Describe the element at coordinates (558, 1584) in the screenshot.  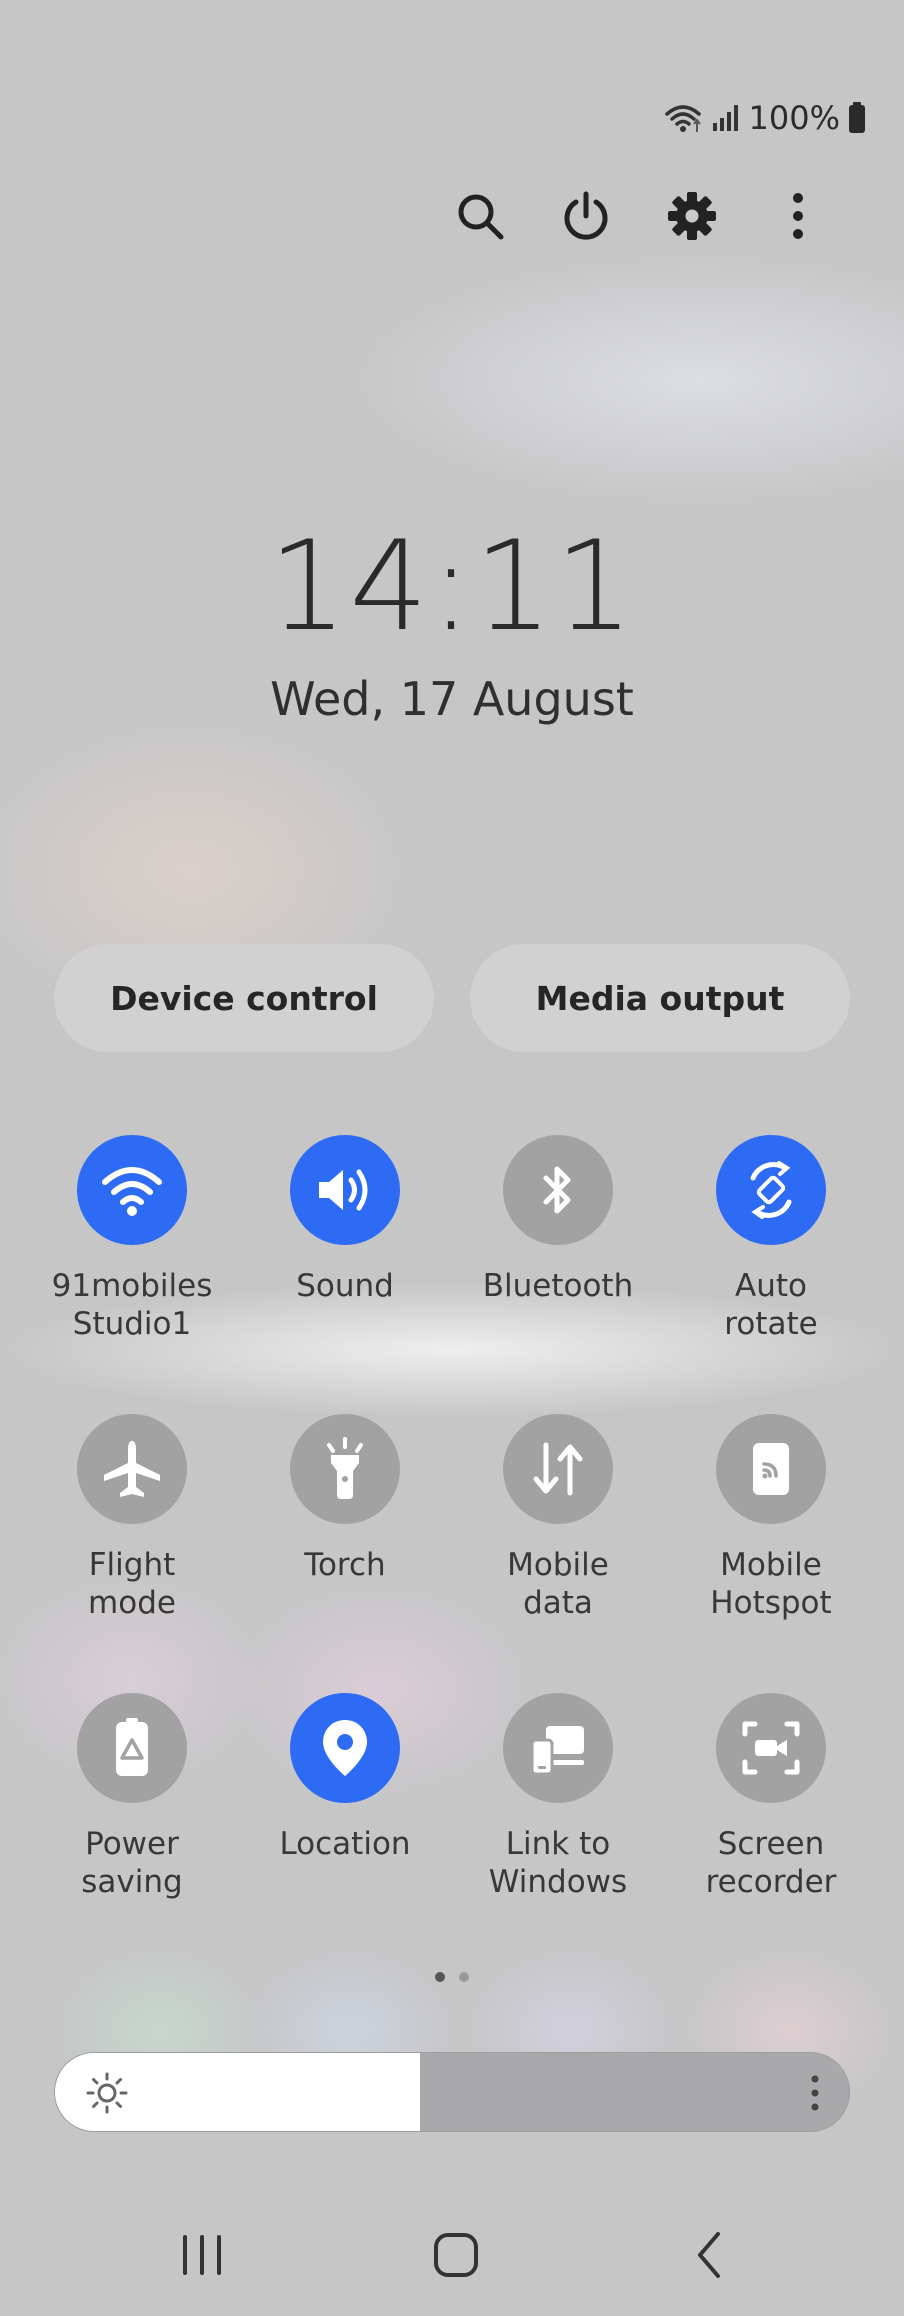
I see `tile-mobile-data-label: Mobile data` at that location.